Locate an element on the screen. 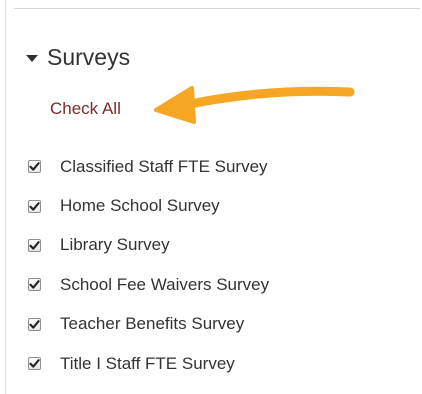  survey-label: School Fee Waivers Survey is located at coordinates (165, 284).